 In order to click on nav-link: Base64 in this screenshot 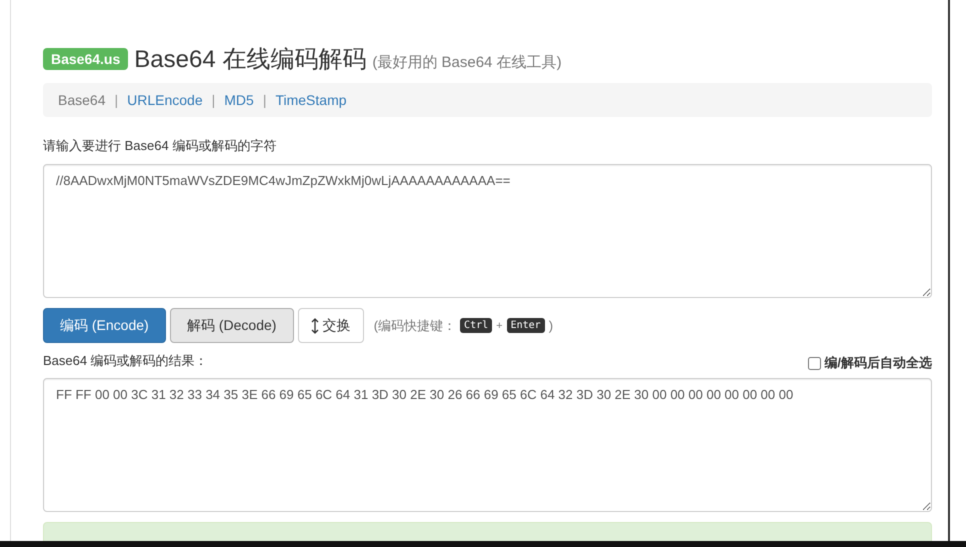, I will do `click(82, 100)`.